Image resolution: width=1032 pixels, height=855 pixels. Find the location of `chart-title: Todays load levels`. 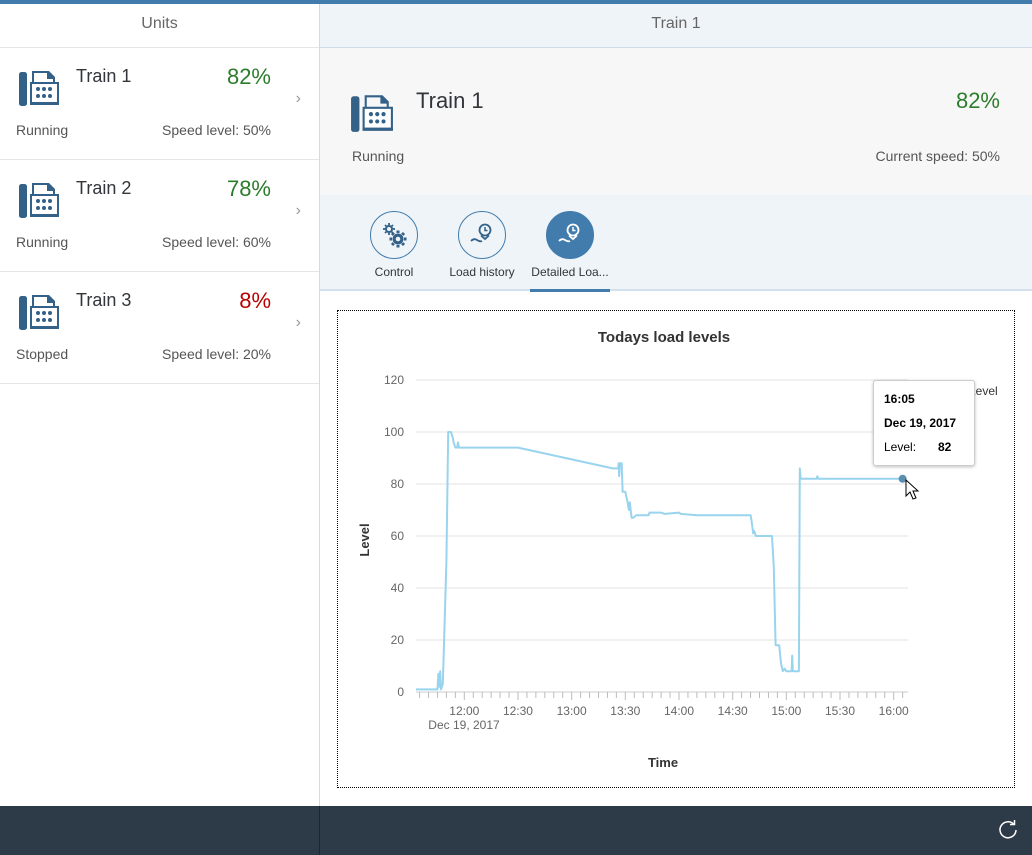

chart-title: Todays load levels is located at coordinates (664, 337).